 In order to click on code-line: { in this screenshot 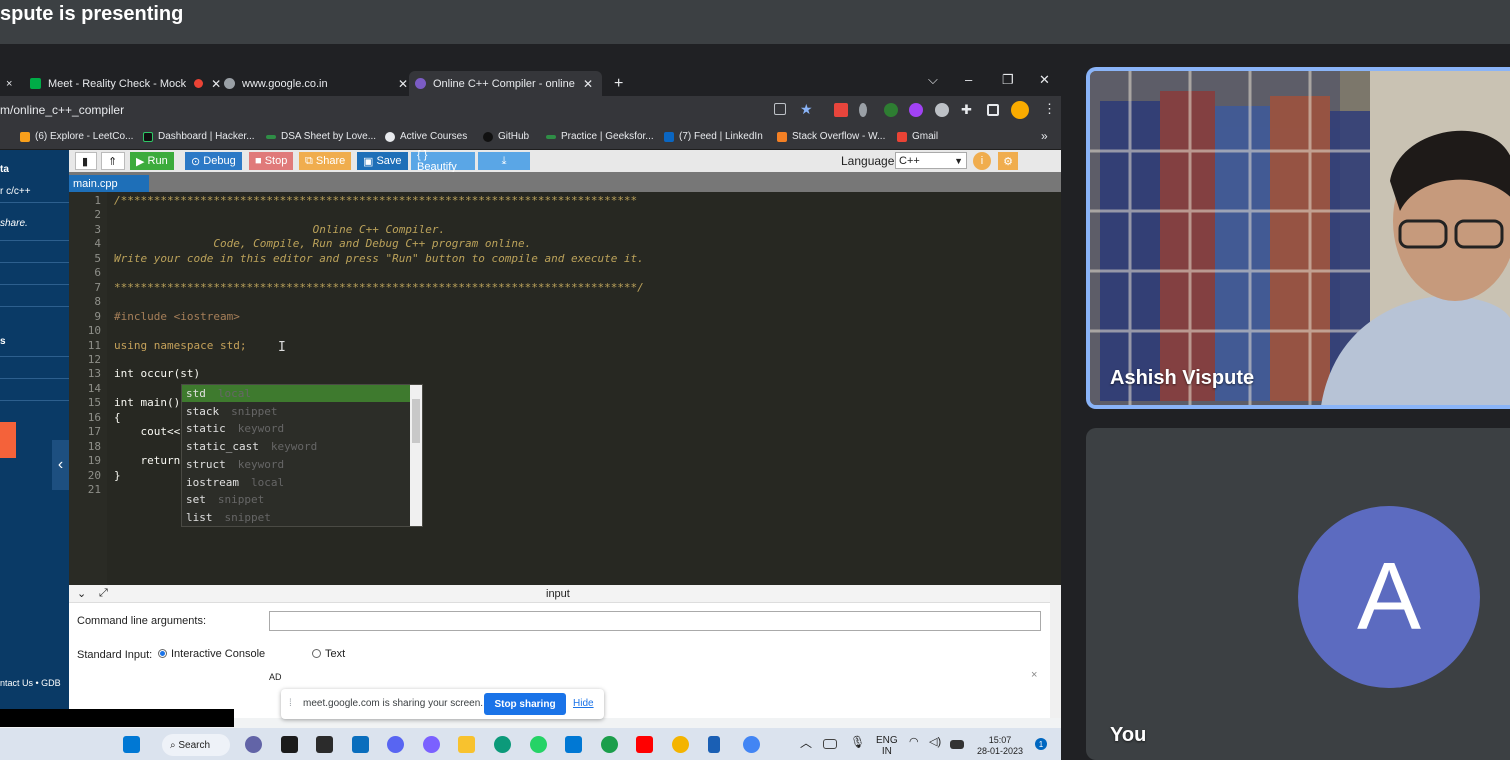, I will do `click(117, 417)`.